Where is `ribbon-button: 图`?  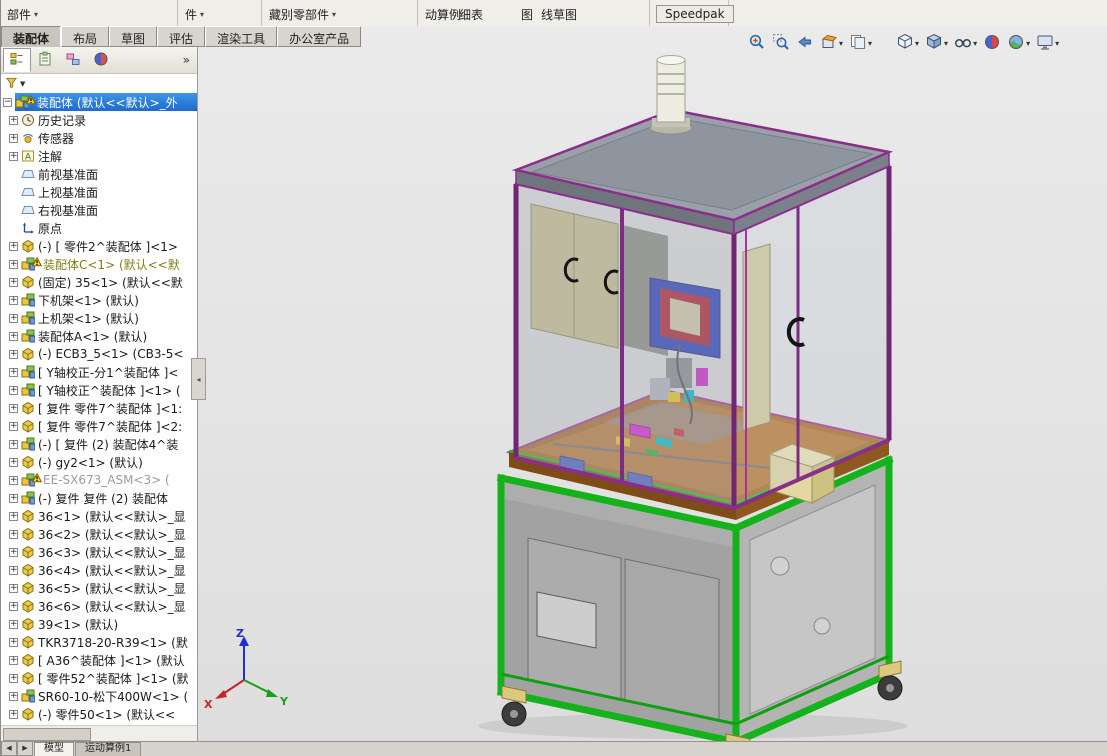
ribbon-button: 图 is located at coordinates (527, 14).